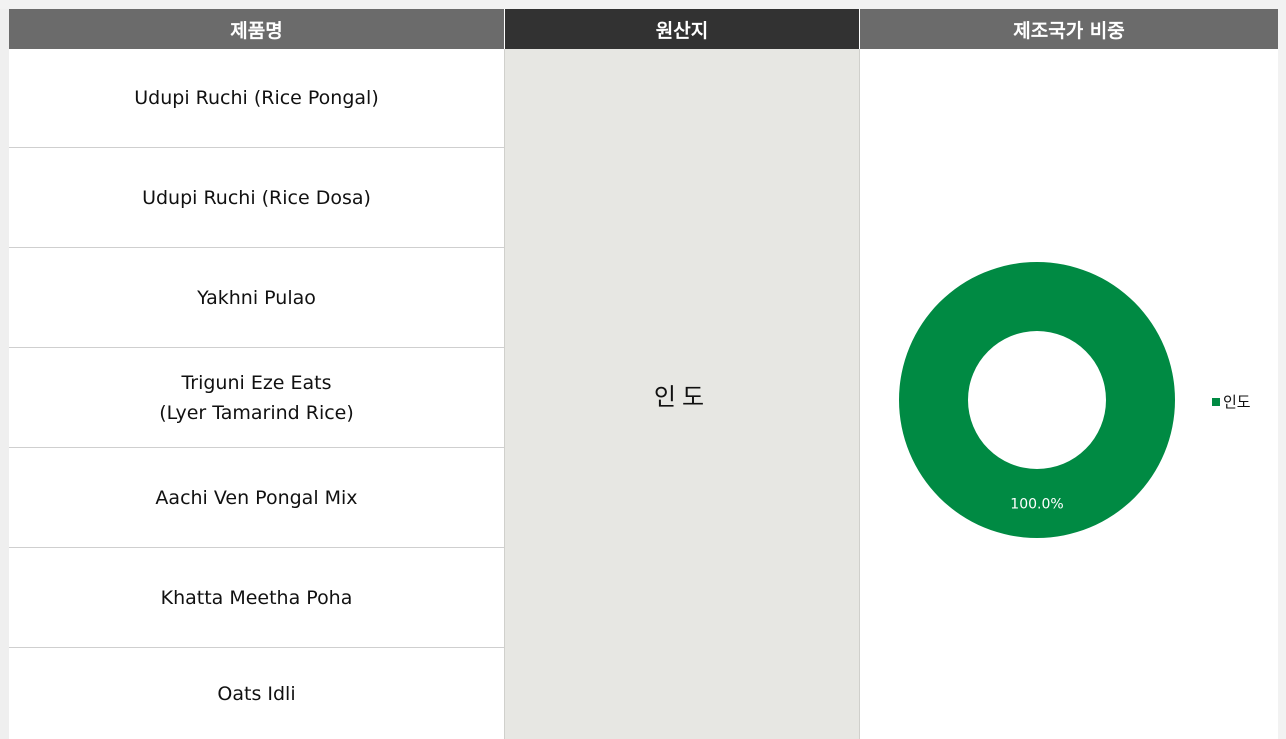 Image resolution: width=1286 pixels, height=739 pixels. What do you see at coordinates (256, 198) in the screenshot?
I see `product-row: Udupi Ruchi (Rice Dosa)` at bounding box center [256, 198].